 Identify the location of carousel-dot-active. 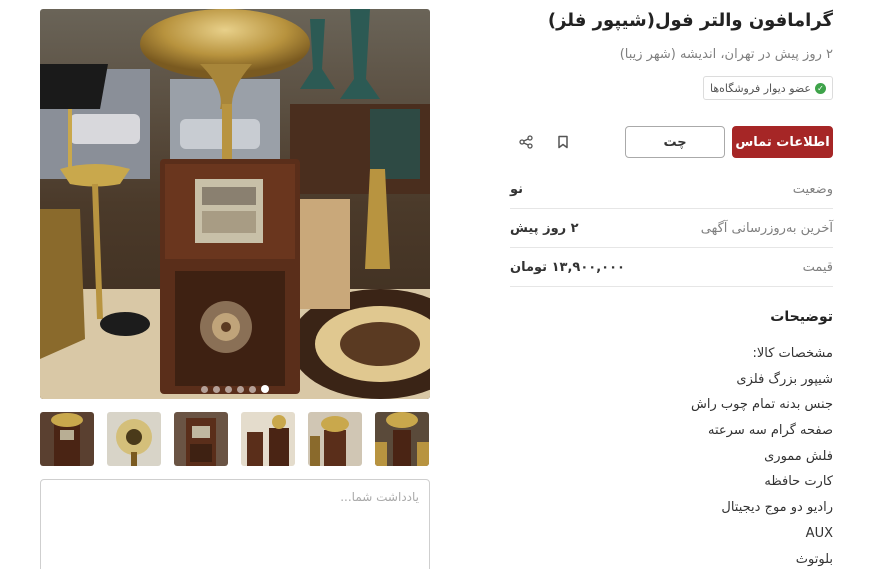
(265, 389).